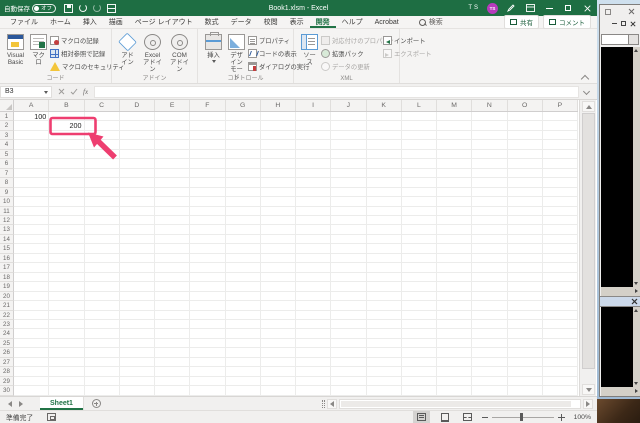 The height and width of the screenshot is (423, 640). What do you see at coordinates (525, 126) in the screenshot?
I see `cell-O2` at bounding box center [525, 126].